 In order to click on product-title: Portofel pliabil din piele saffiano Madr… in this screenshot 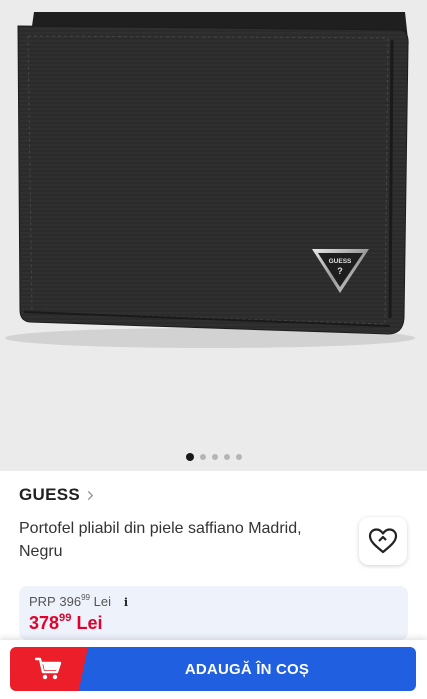, I will do `click(160, 540)`.